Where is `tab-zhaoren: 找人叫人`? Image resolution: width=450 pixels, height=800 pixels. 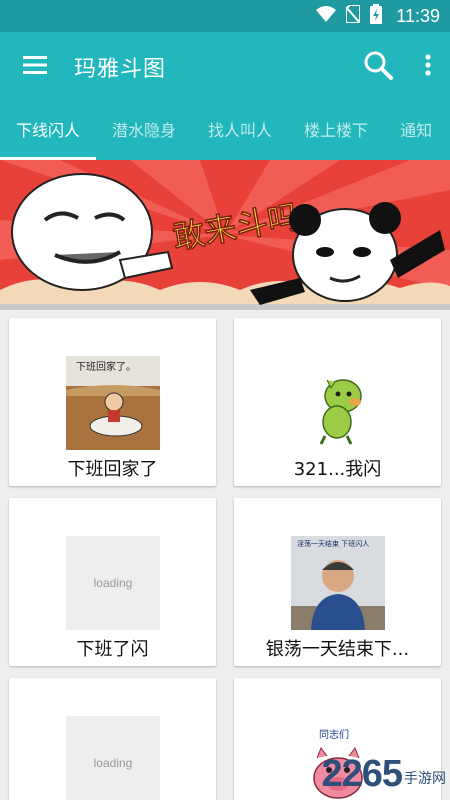 tab-zhaoren: 找人叫人 is located at coordinates (240, 131).